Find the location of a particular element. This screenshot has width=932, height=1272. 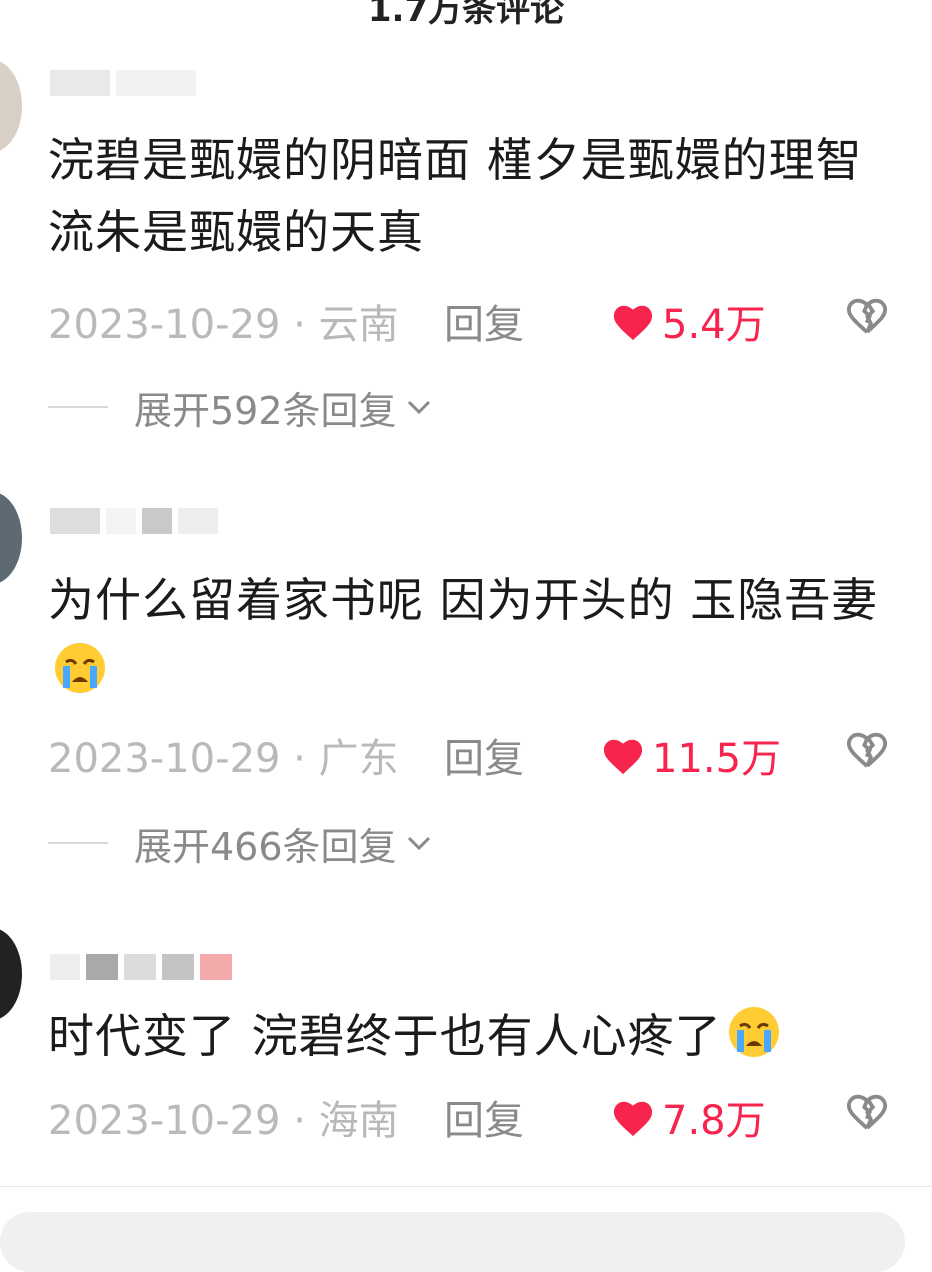

like-button: 11.5万 is located at coordinates (690, 755).